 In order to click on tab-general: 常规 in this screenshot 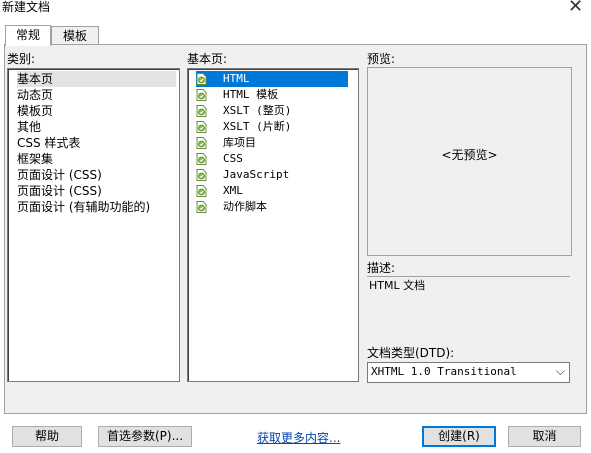, I will do `click(28, 35)`.